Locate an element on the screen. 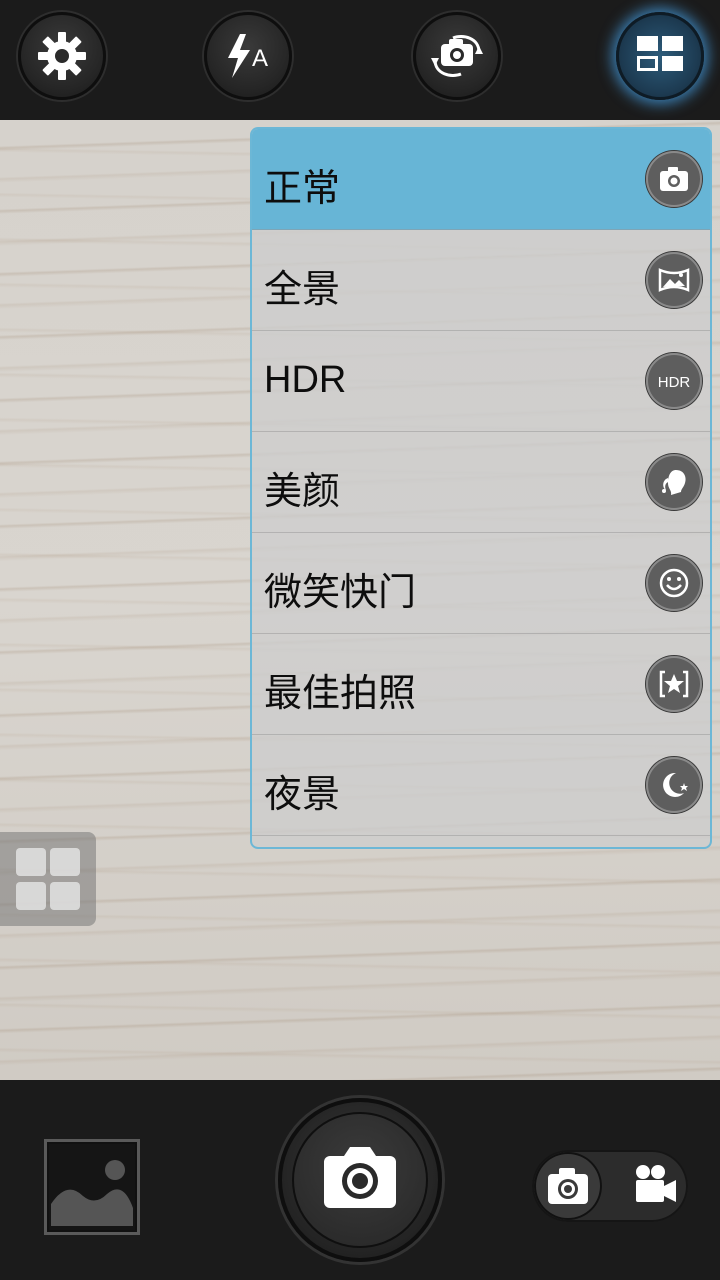 The image size is (720, 1280). menu-item-panorama: 全景 is located at coordinates (481, 280).